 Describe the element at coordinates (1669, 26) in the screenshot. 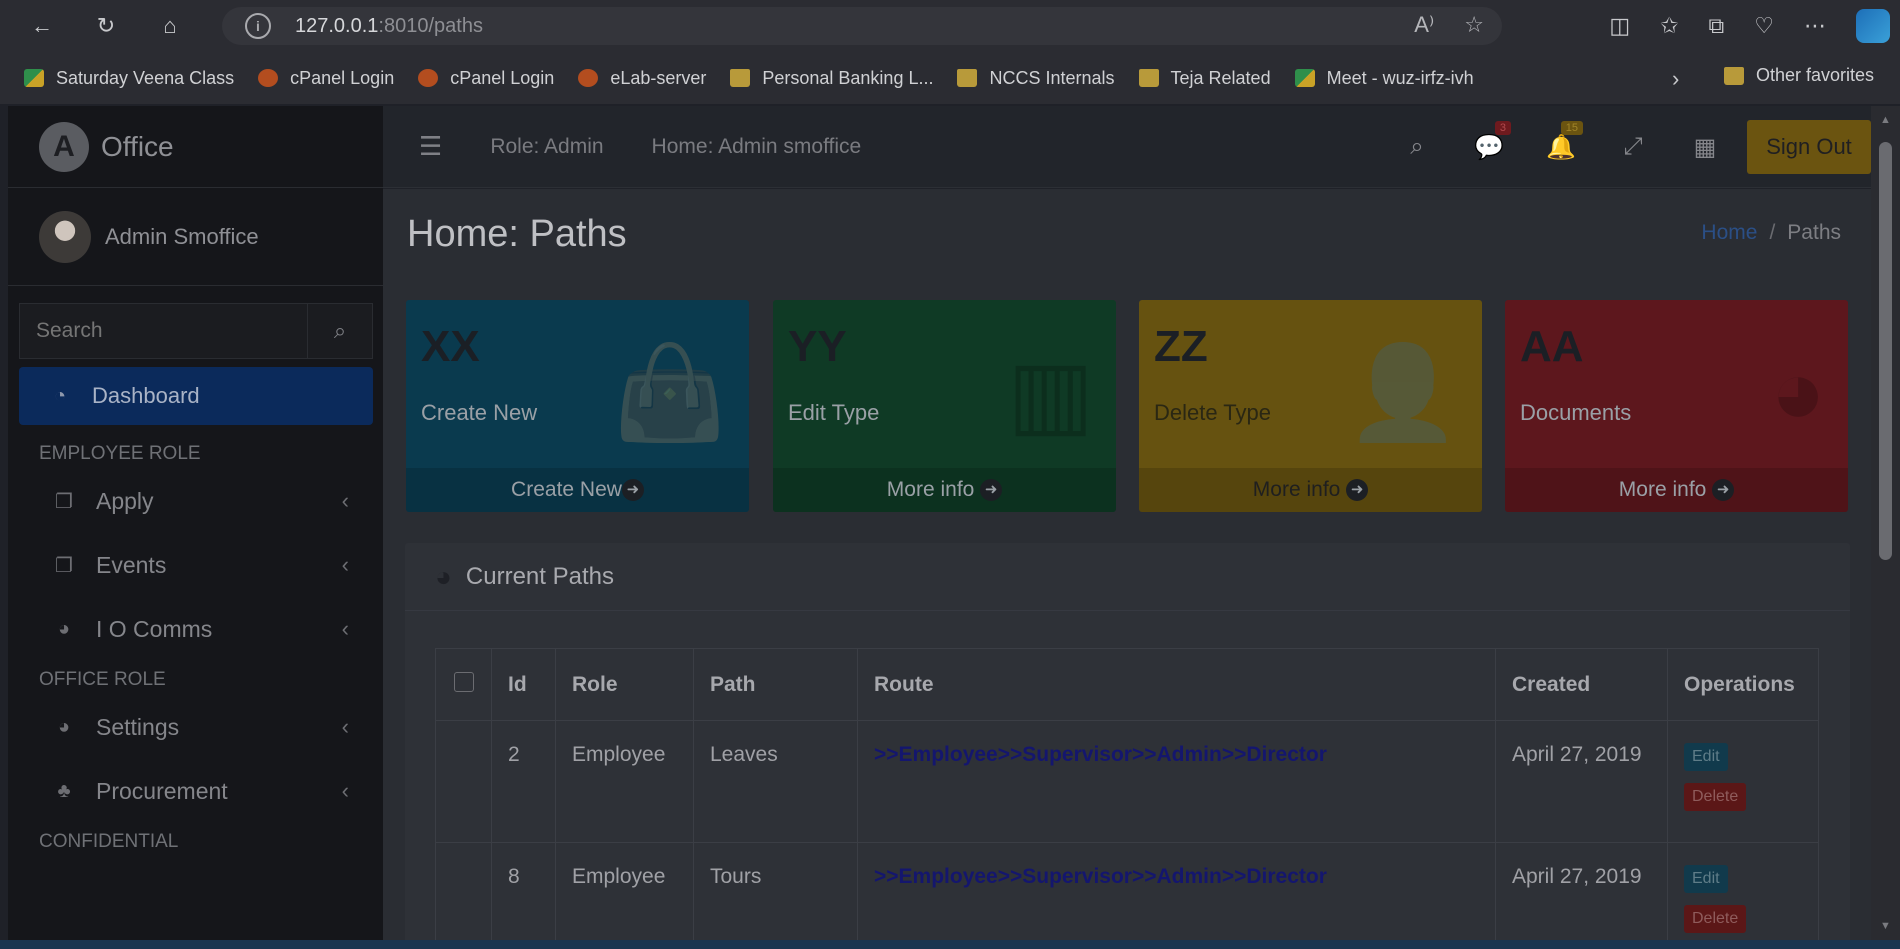

I see `favorites-icon: ✩` at that location.